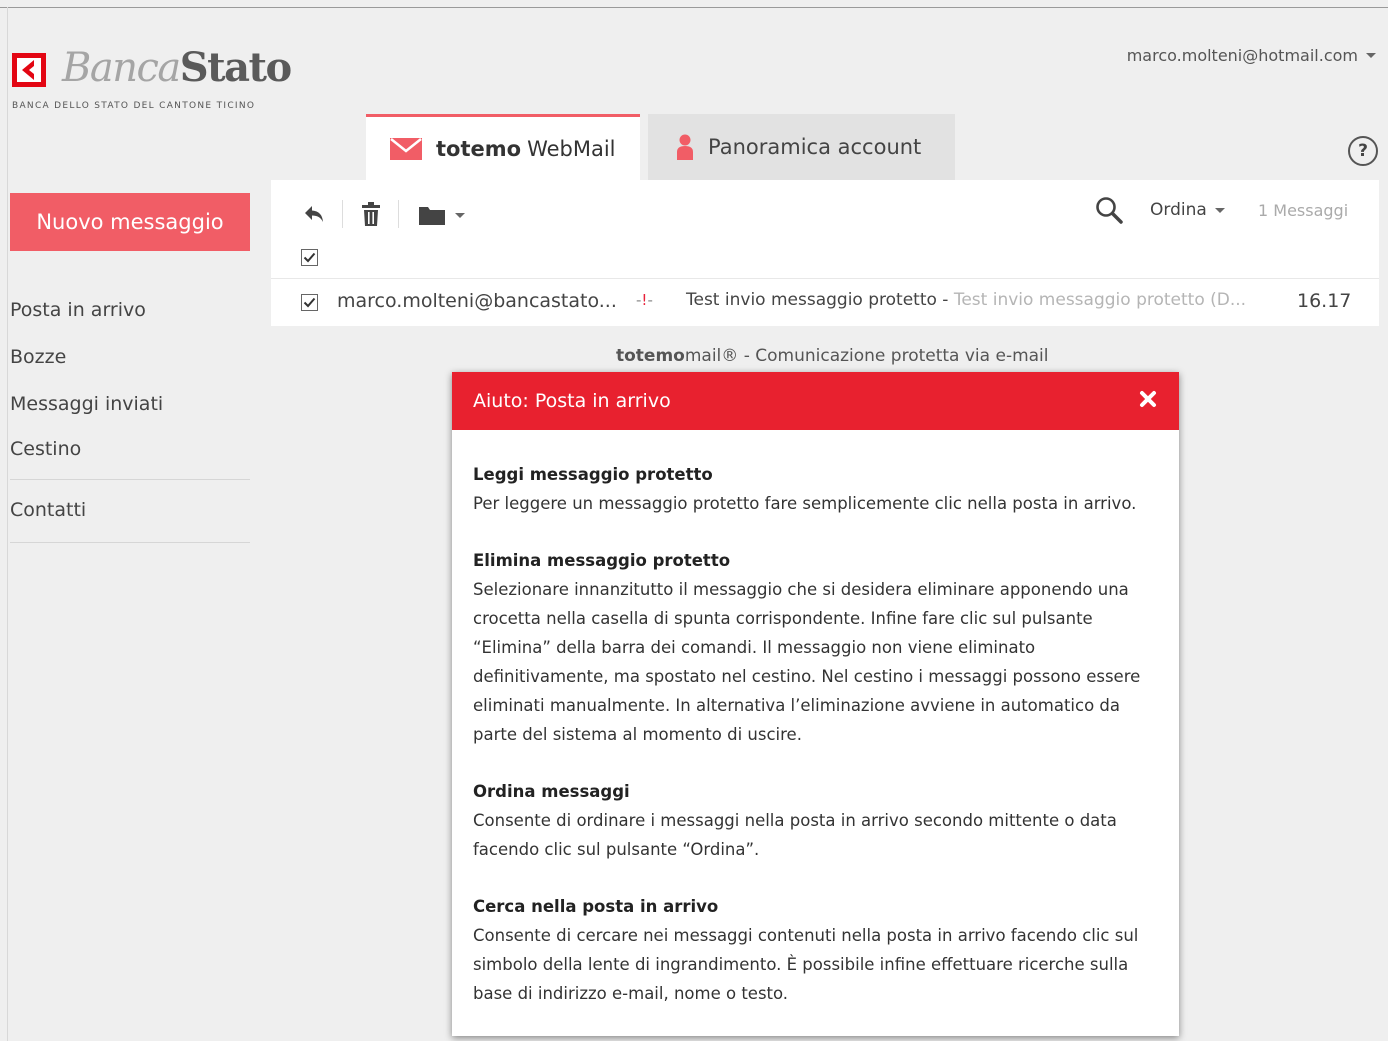 The height and width of the screenshot is (1041, 1388). Describe the element at coordinates (815, 147) in the screenshot. I see `tab-account-label: Panoramica account` at that location.